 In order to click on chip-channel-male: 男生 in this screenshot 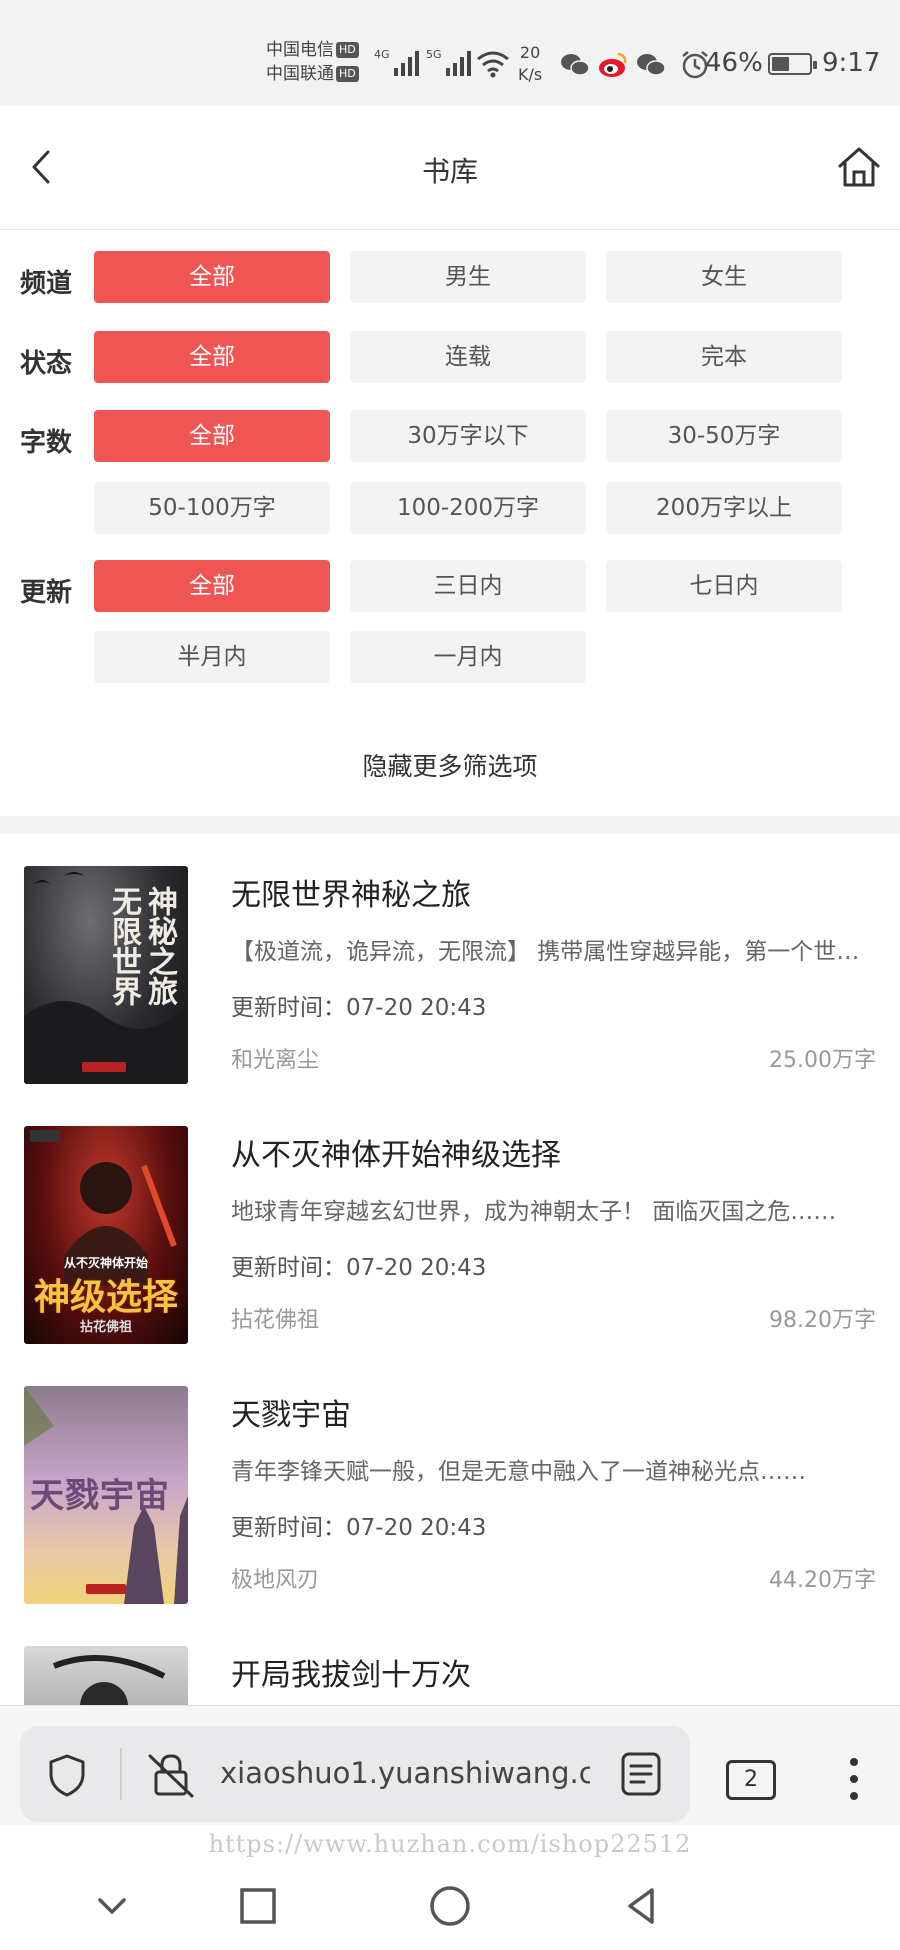, I will do `click(468, 277)`.